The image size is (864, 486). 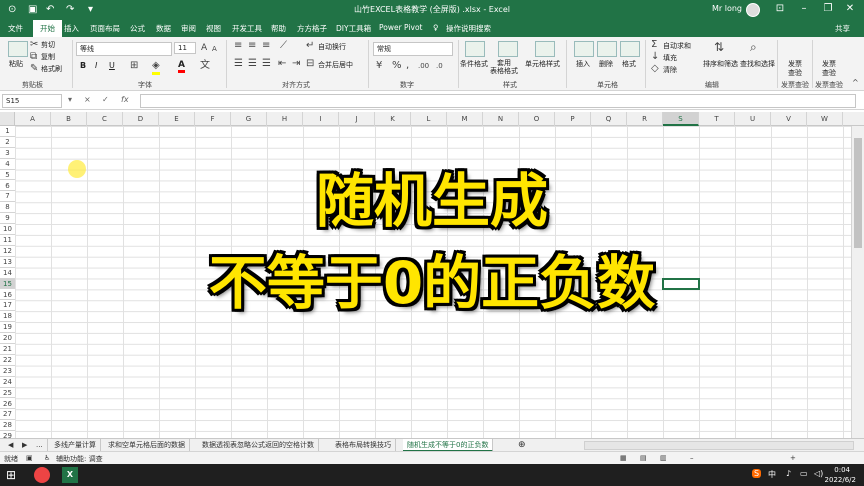 I want to click on phonetic-icon: 文, so click(x=205, y=66).